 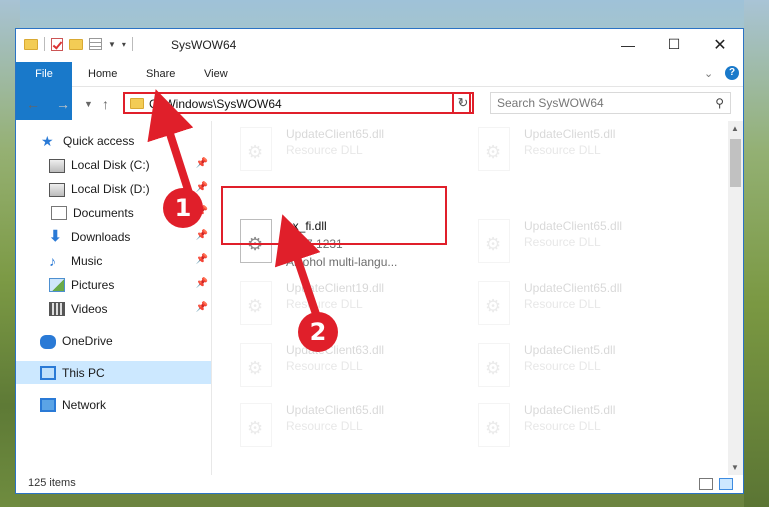 I want to click on nav-label: Downloads, so click(x=101, y=236).